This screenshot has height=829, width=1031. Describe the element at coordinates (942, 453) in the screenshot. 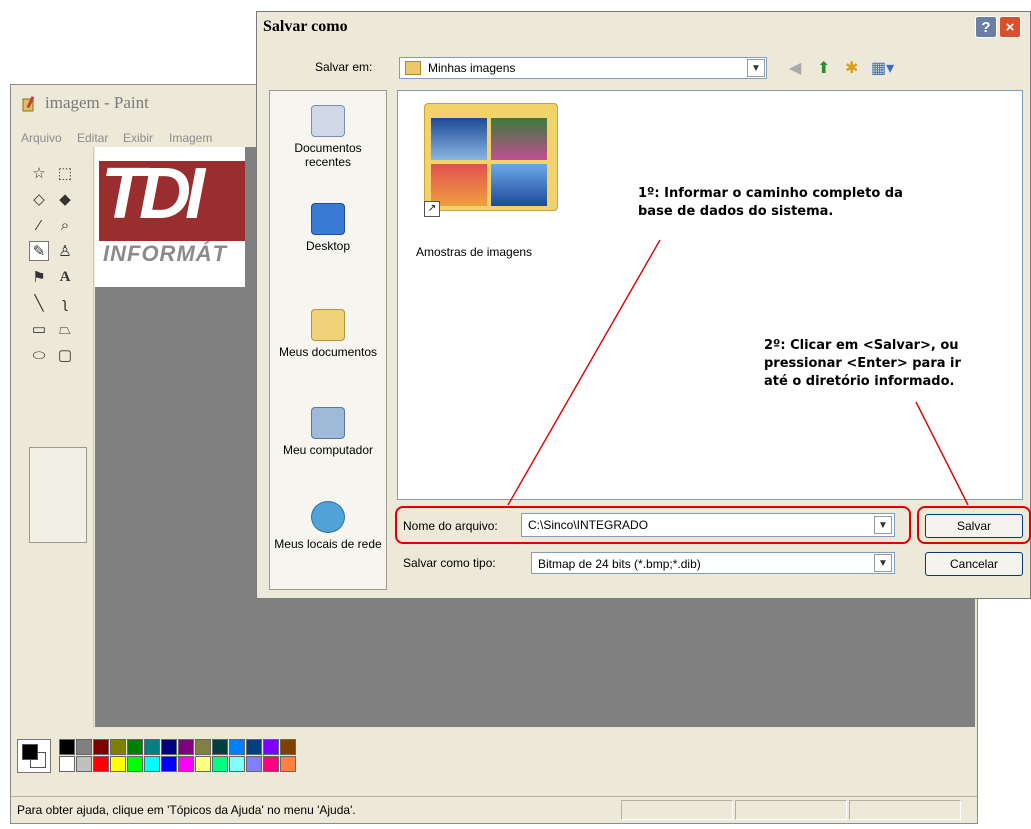

I see `callout-line-step2` at that location.